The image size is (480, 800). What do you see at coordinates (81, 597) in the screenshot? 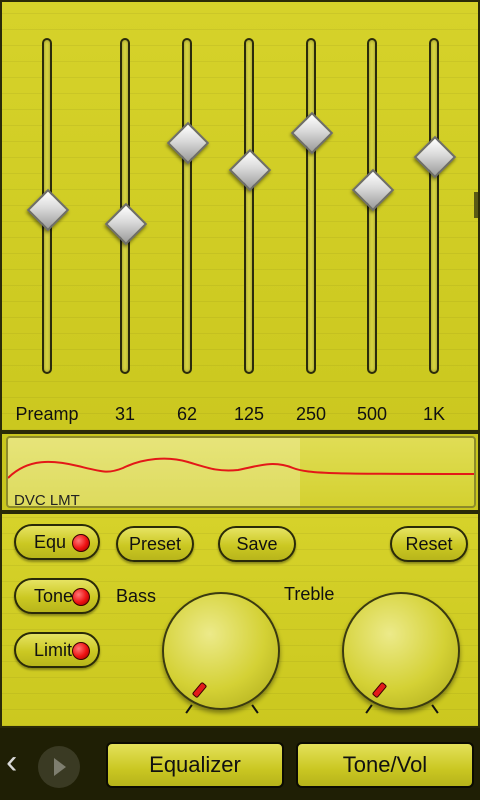
I see `tone-led-indicator` at bounding box center [81, 597].